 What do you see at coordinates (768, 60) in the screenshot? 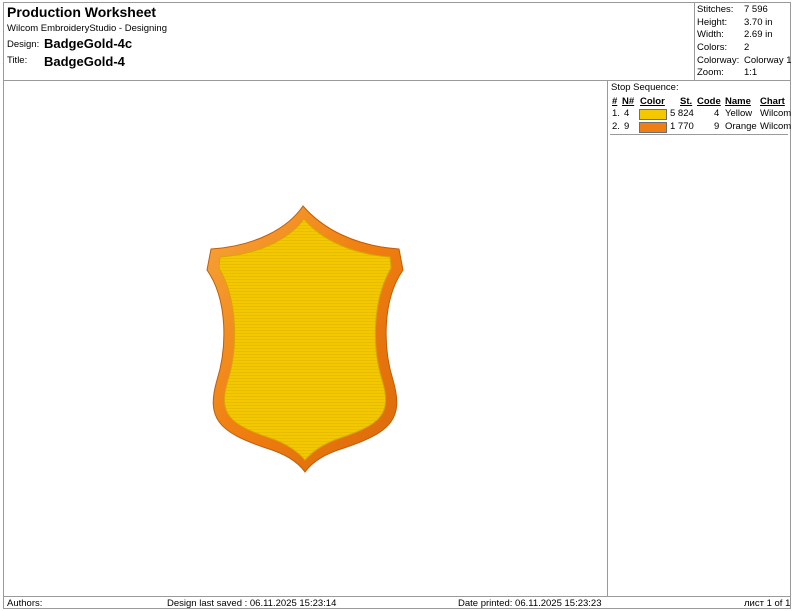
I see `stat-value: Colorway 1` at bounding box center [768, 60].